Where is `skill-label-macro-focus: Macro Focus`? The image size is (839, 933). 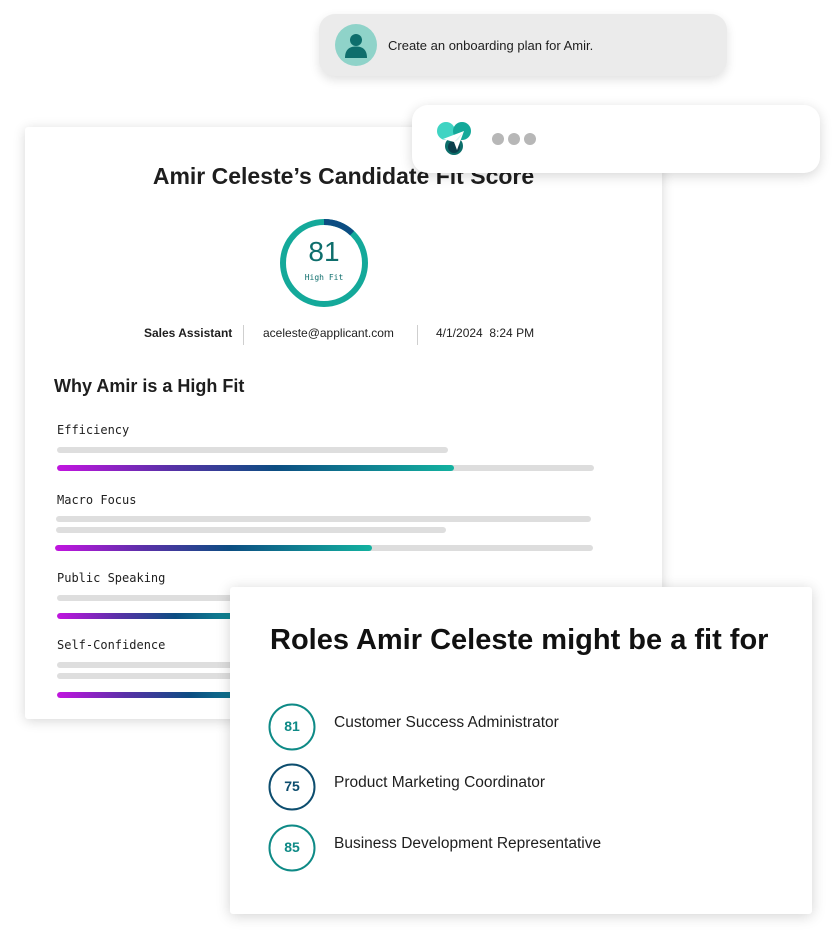
skill-label-macro-focus: Macro Focus is located at coordinates (97, 500).